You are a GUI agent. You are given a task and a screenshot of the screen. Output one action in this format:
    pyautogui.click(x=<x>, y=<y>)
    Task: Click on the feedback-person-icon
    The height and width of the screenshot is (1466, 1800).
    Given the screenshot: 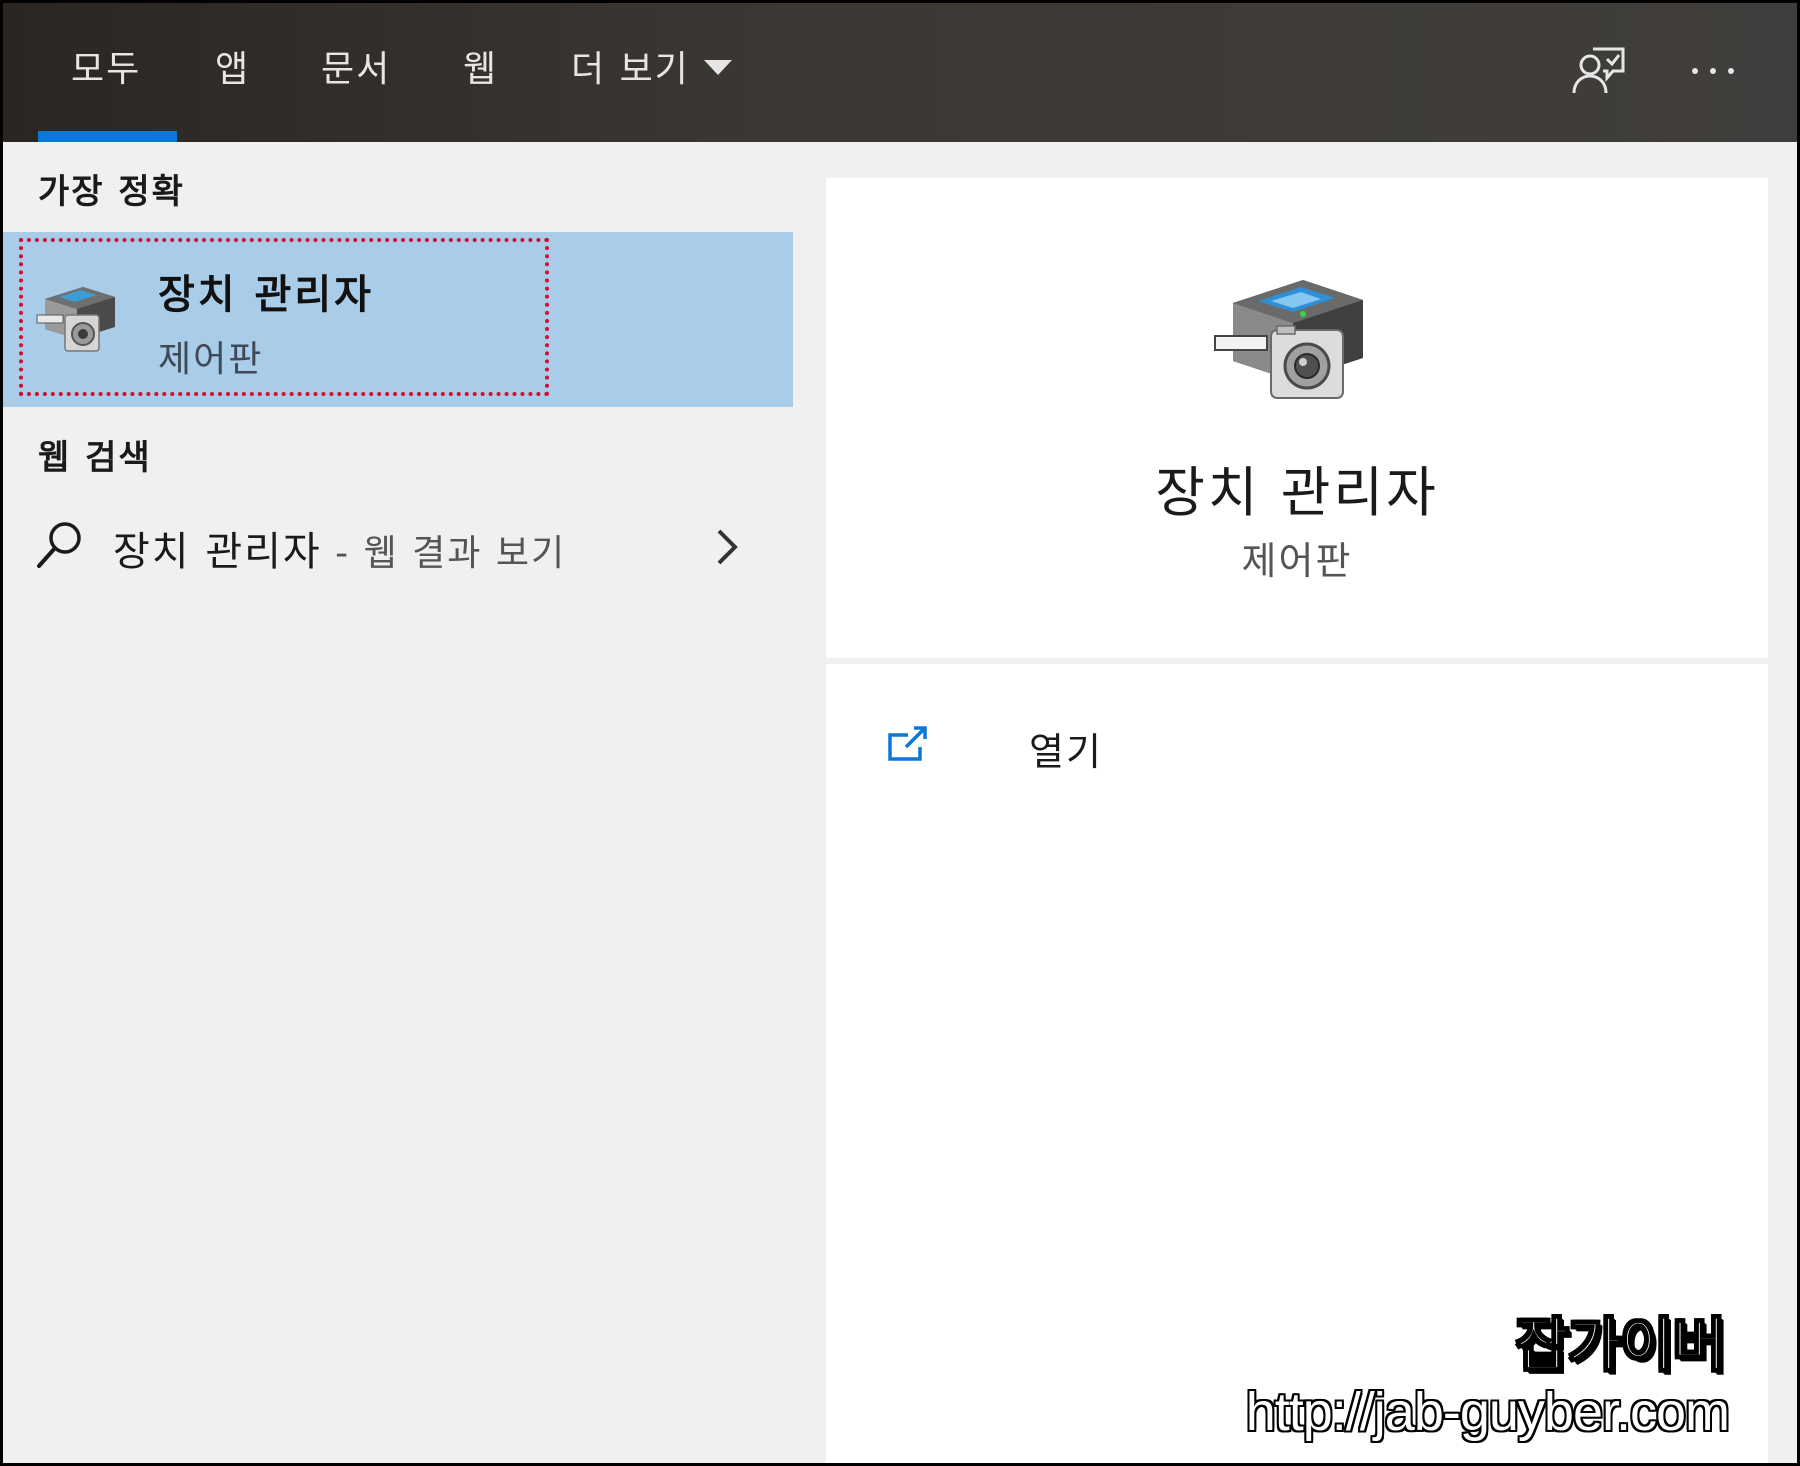 What is the action you would take?
    pyautogui.click(x=1599, y=71)
    